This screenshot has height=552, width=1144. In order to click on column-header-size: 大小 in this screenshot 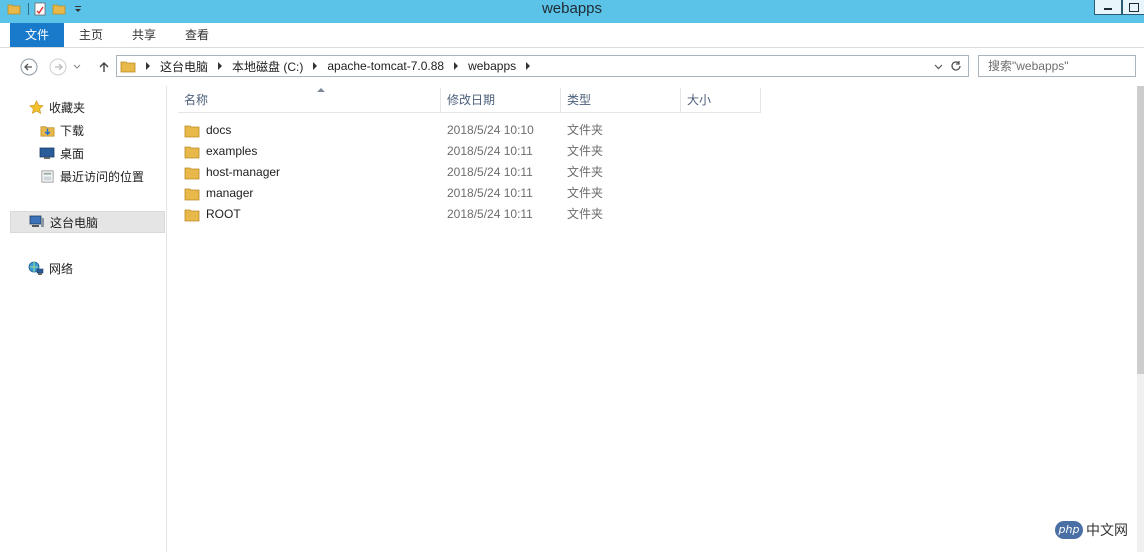, I will do `click(721, 100)`.